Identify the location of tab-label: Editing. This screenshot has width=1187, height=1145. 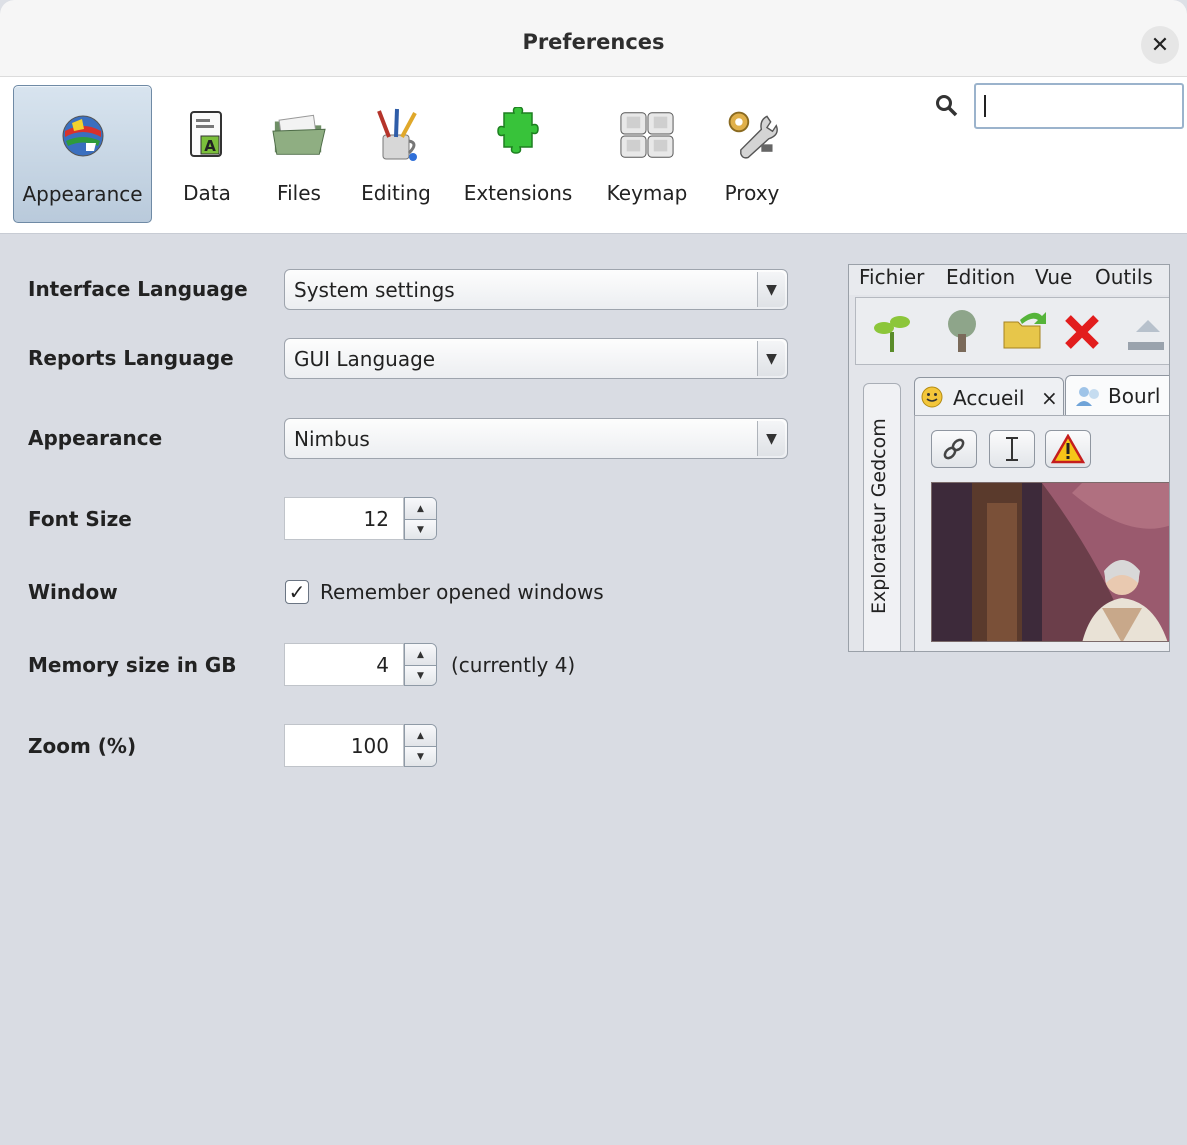
(396, 193).